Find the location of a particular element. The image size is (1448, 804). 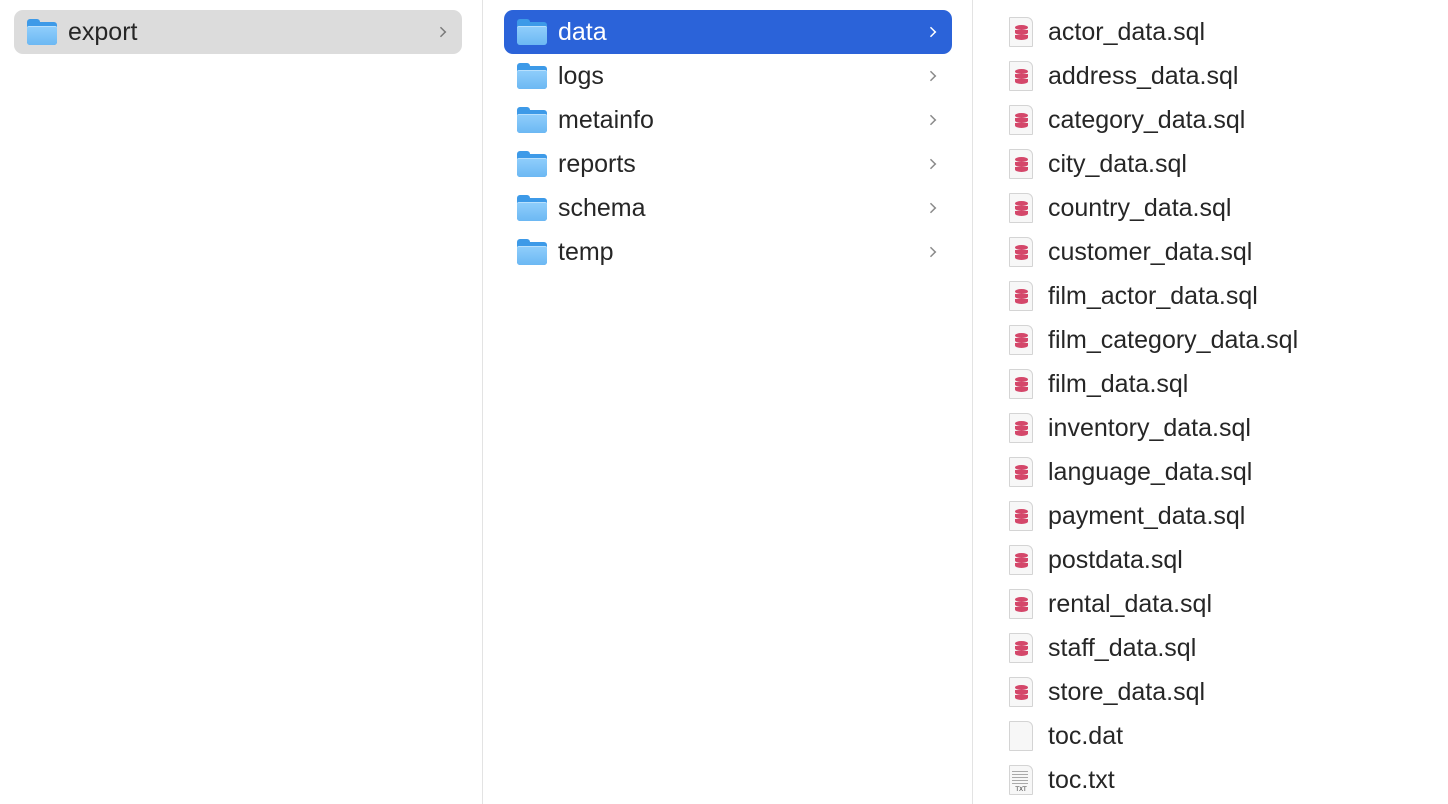

file-row: country_data.sql is located at coordinates (1218, 208).